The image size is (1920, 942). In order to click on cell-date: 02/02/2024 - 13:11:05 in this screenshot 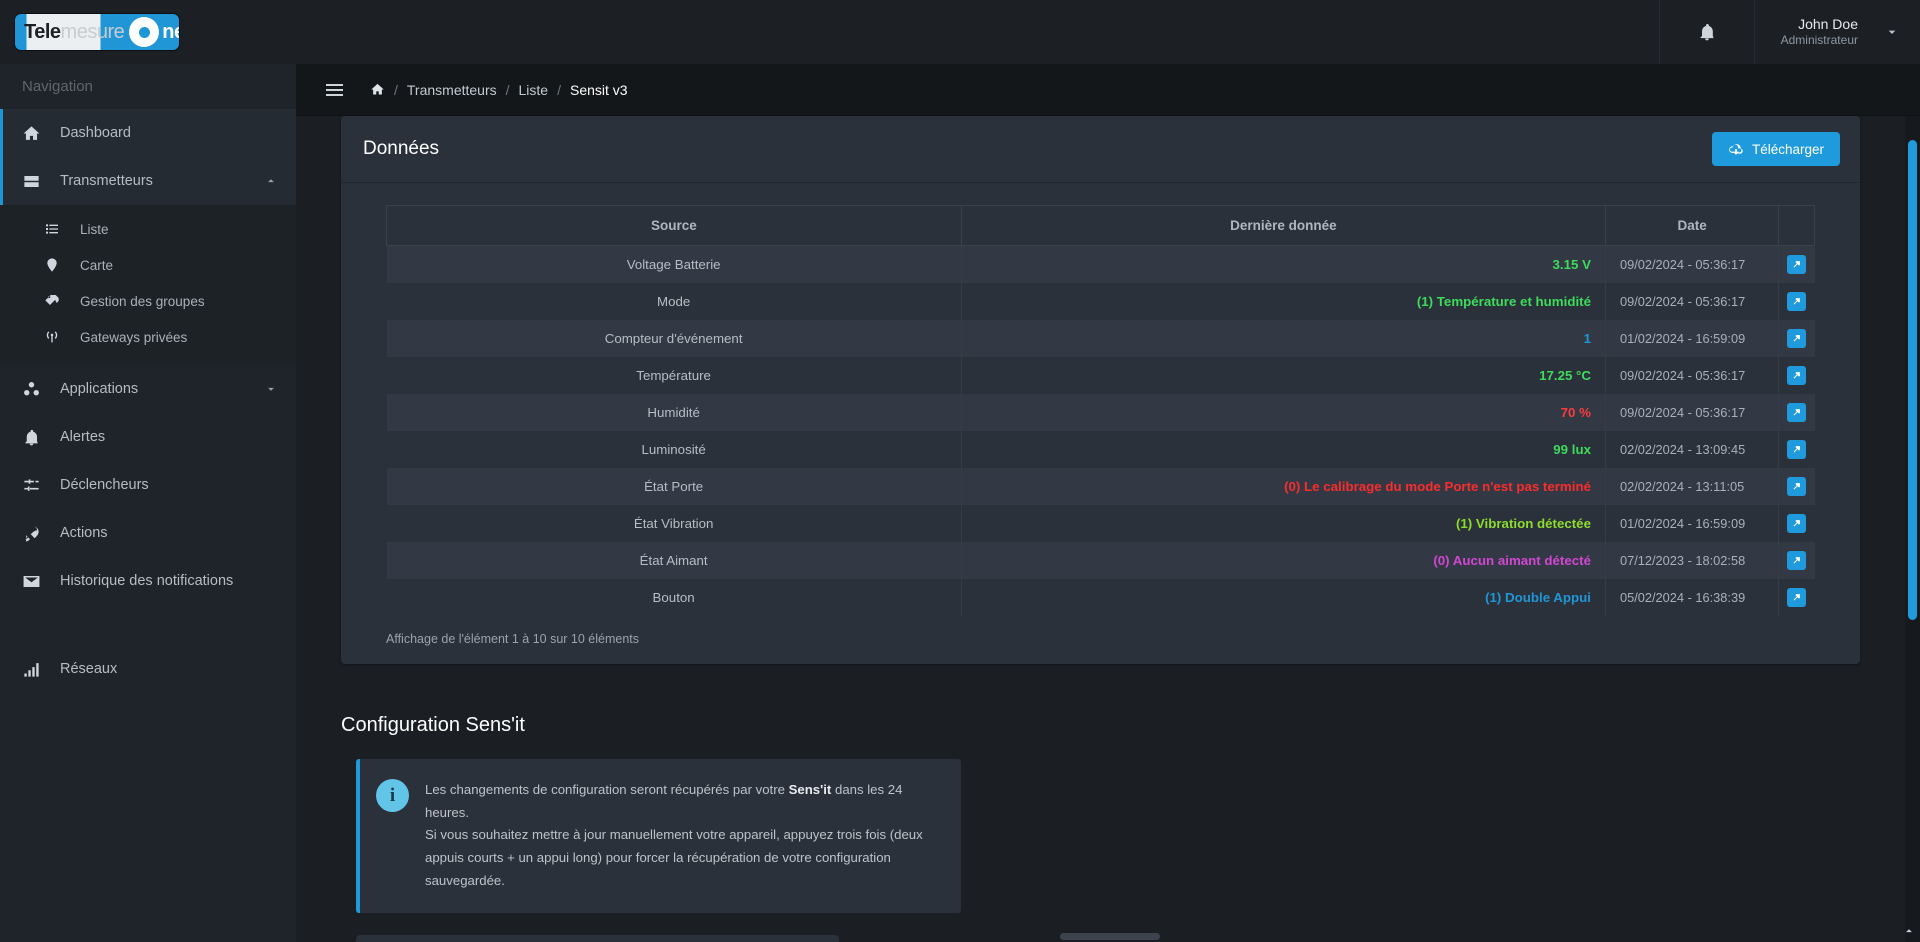, I will do `click(1692, 486)`.